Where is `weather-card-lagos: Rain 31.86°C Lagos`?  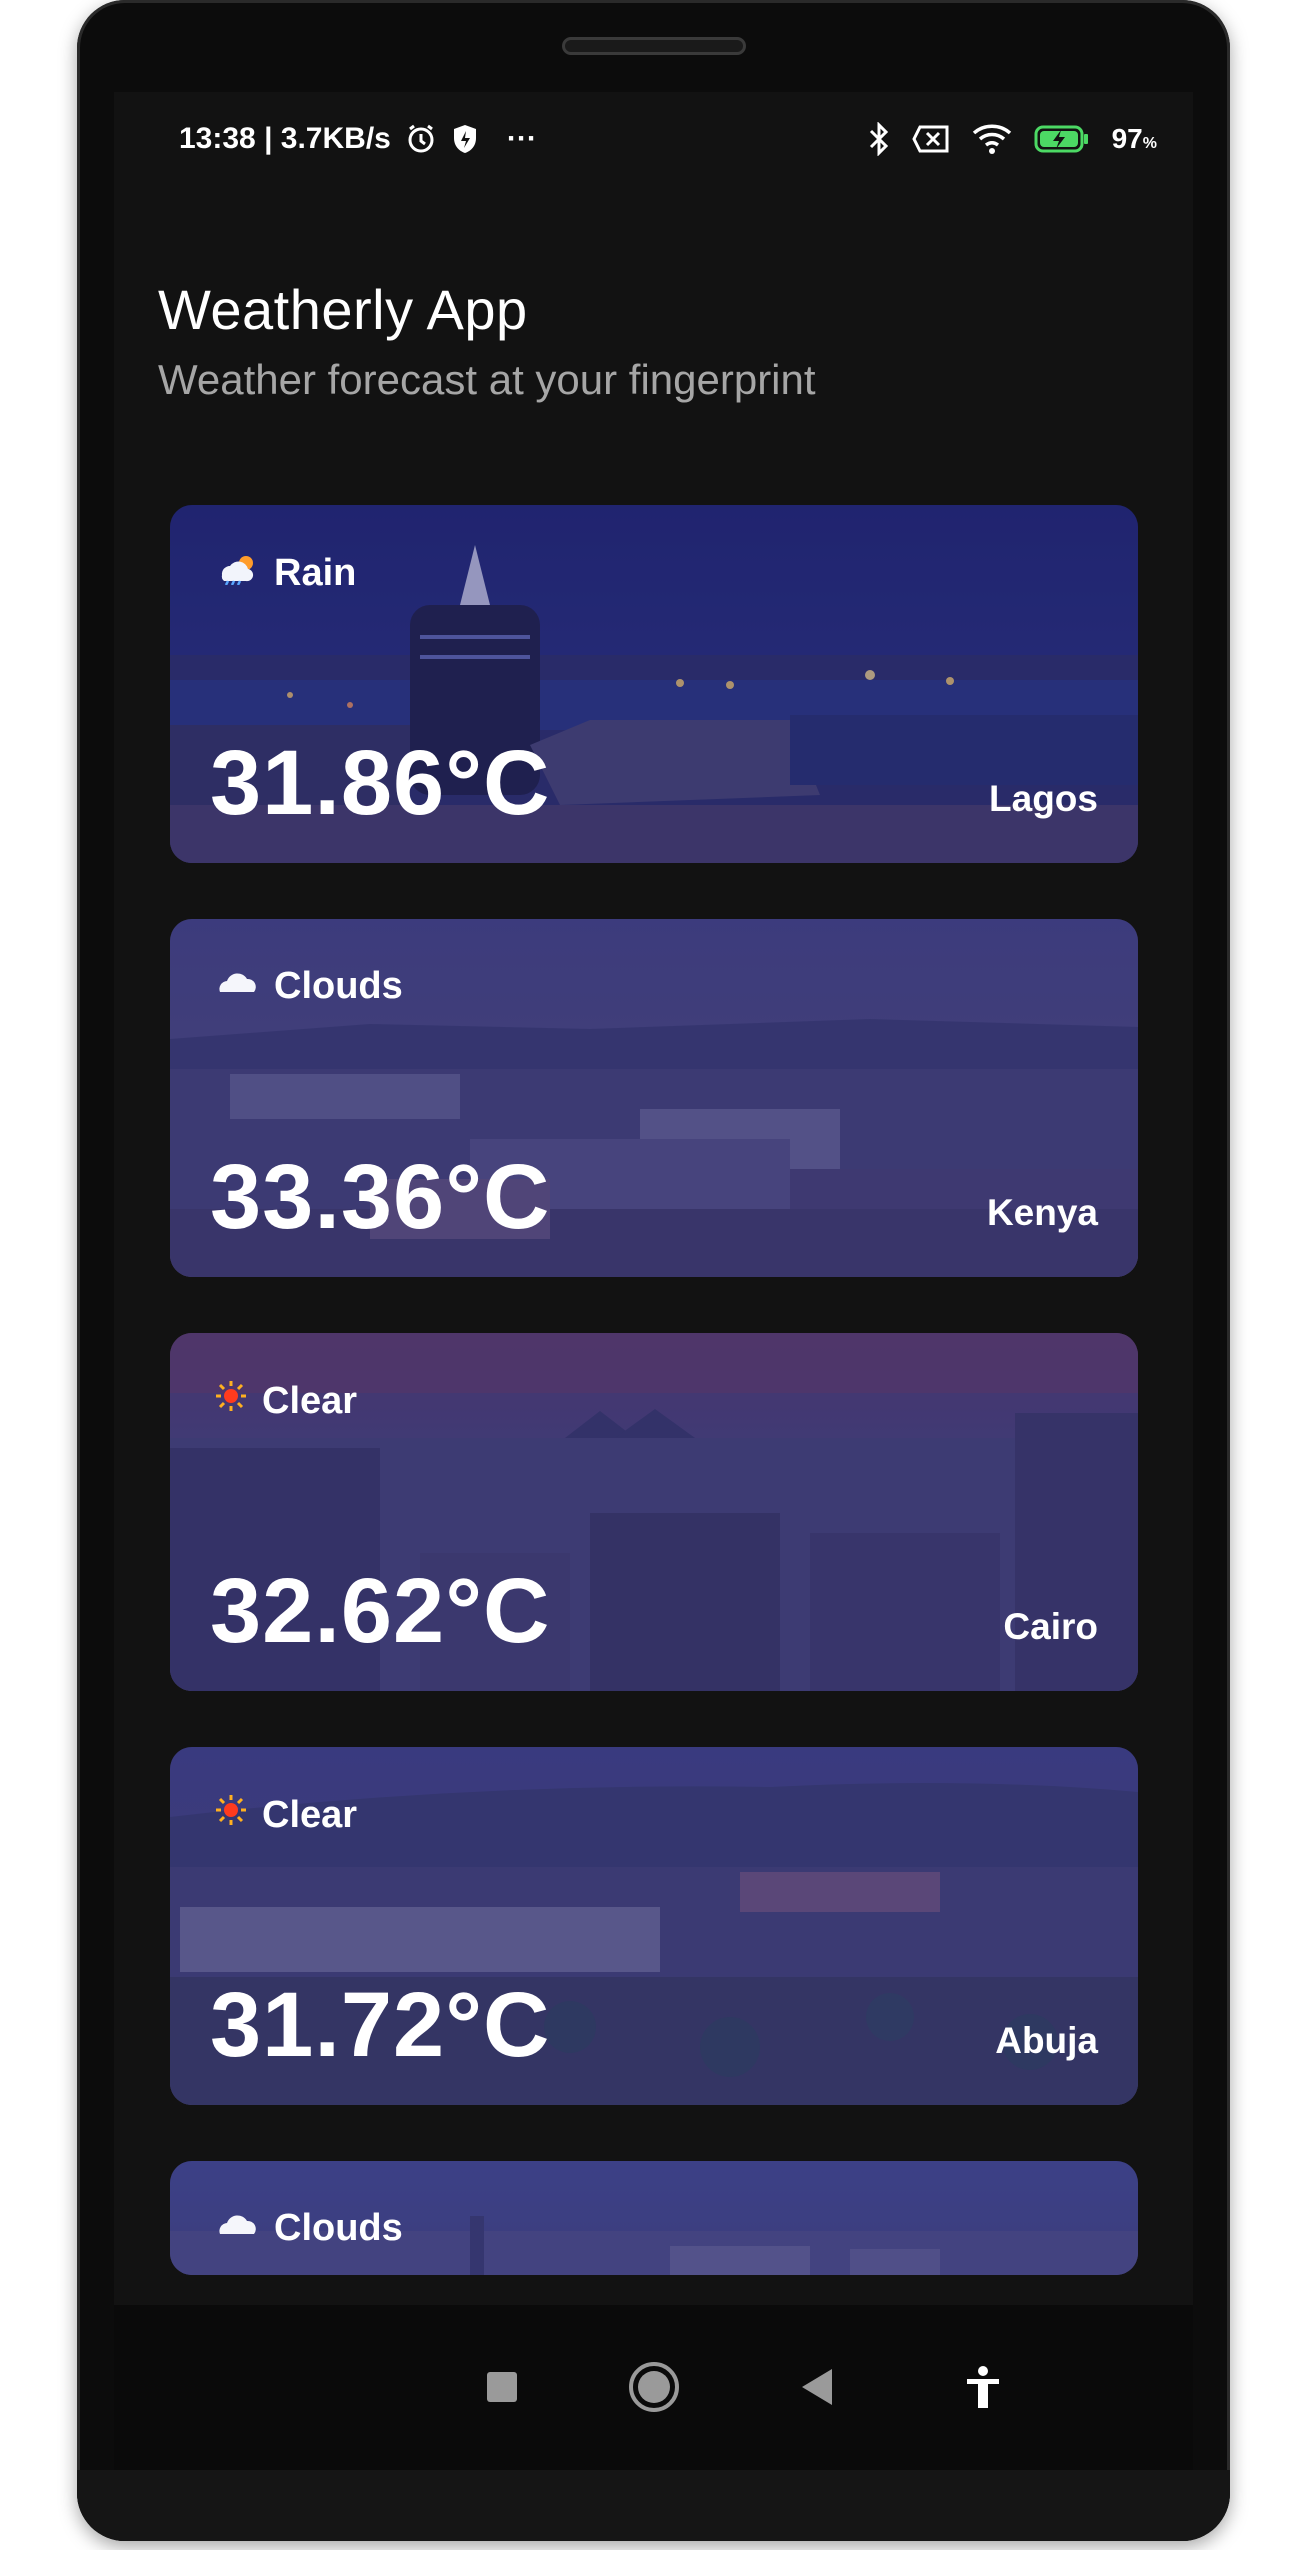 weather-card-lagos: Rain 31.86°C Lagos is located at coordinates (654, 684).